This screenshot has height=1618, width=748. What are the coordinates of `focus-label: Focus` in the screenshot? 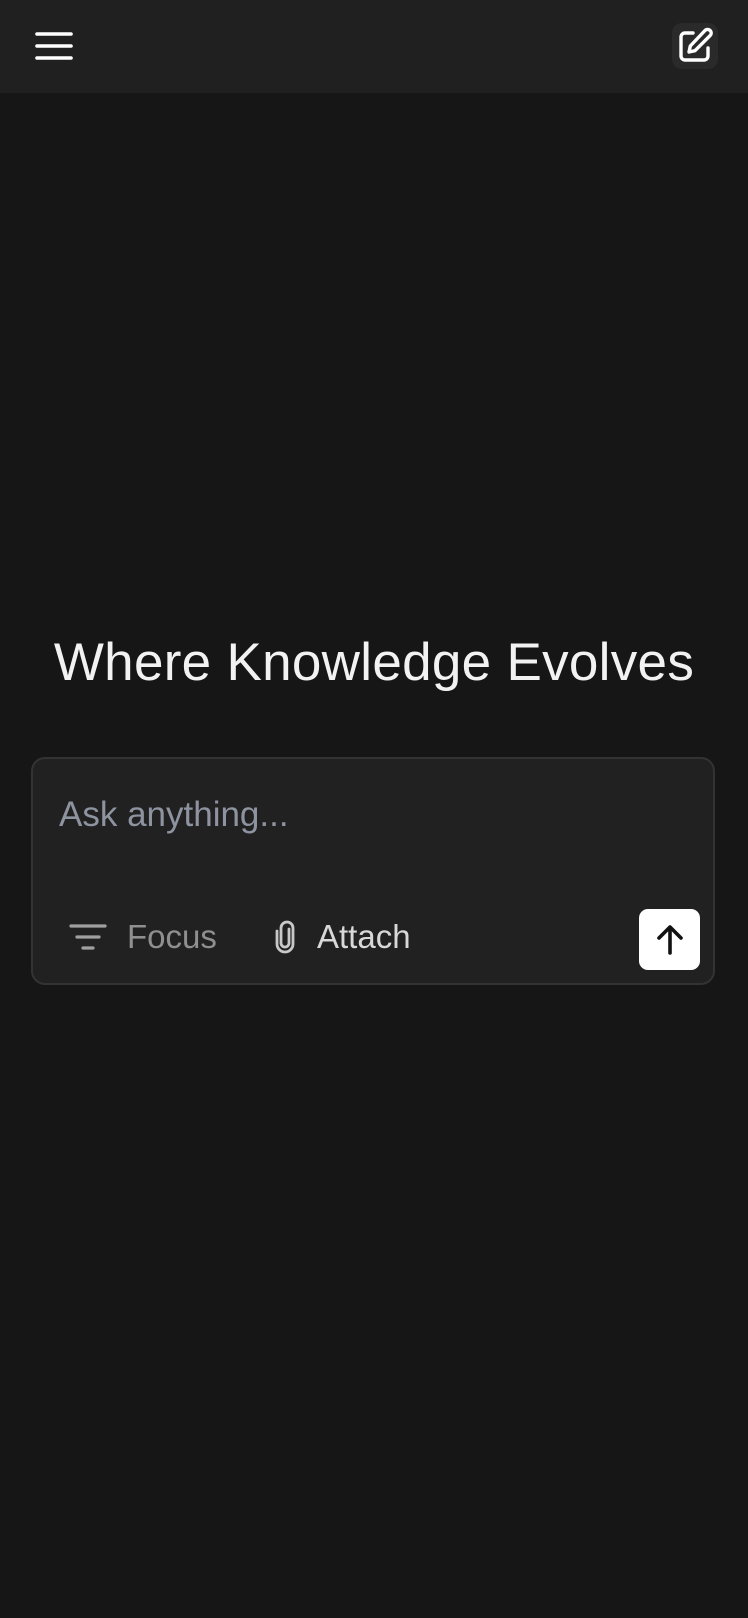 It's located at (172, 936).